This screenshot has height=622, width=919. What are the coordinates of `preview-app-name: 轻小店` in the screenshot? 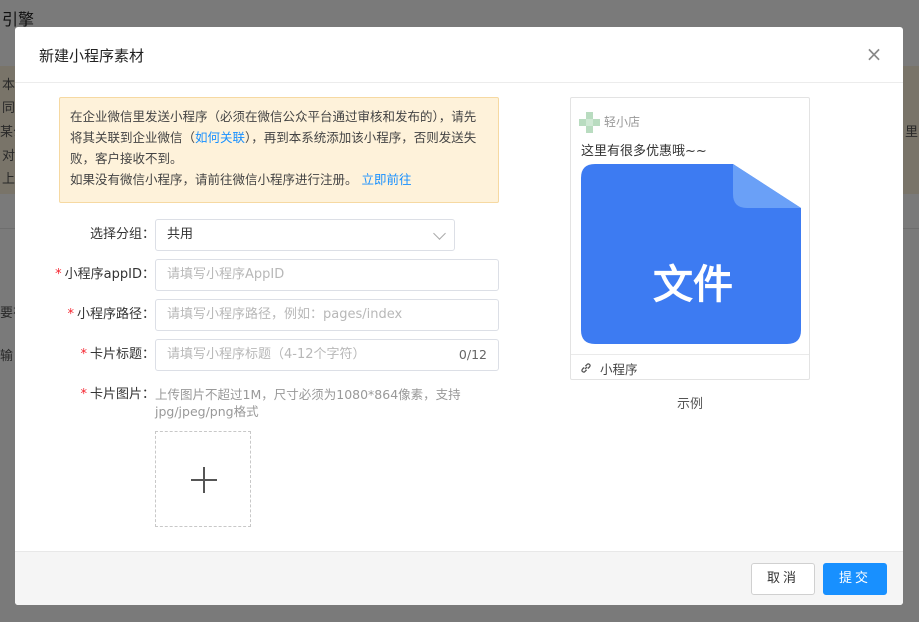 It's located at (622, 122).